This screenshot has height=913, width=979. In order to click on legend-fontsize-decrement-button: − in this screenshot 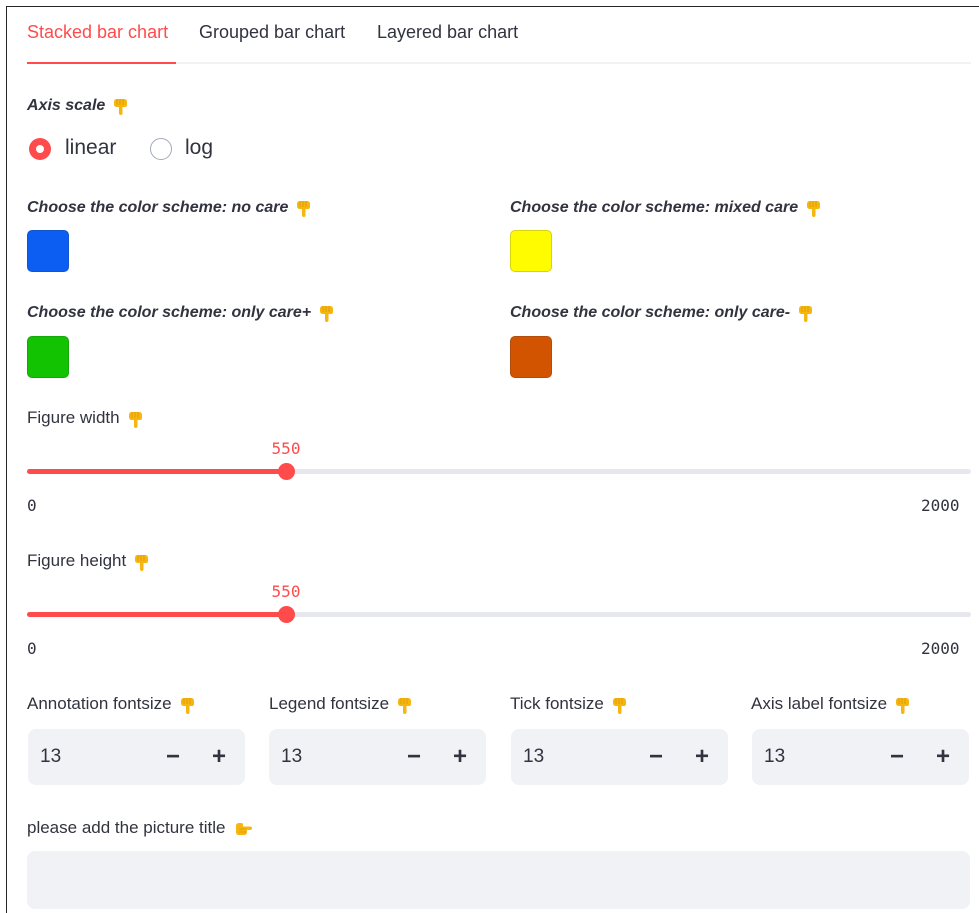, I will do `click(414, 757)`.